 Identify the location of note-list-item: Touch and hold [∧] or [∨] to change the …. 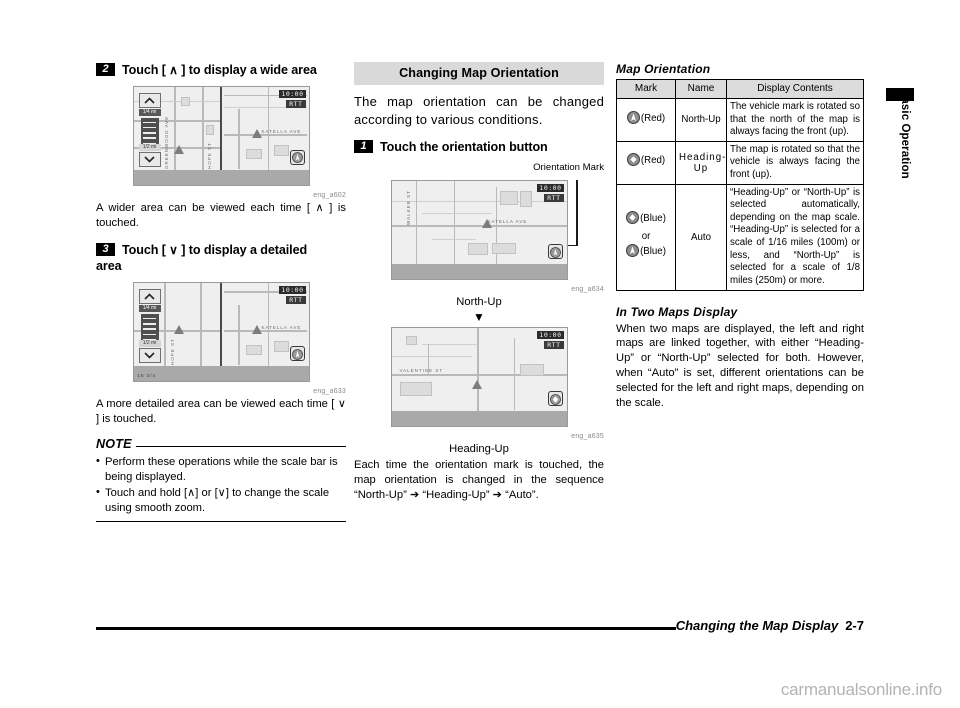
(221, 500).